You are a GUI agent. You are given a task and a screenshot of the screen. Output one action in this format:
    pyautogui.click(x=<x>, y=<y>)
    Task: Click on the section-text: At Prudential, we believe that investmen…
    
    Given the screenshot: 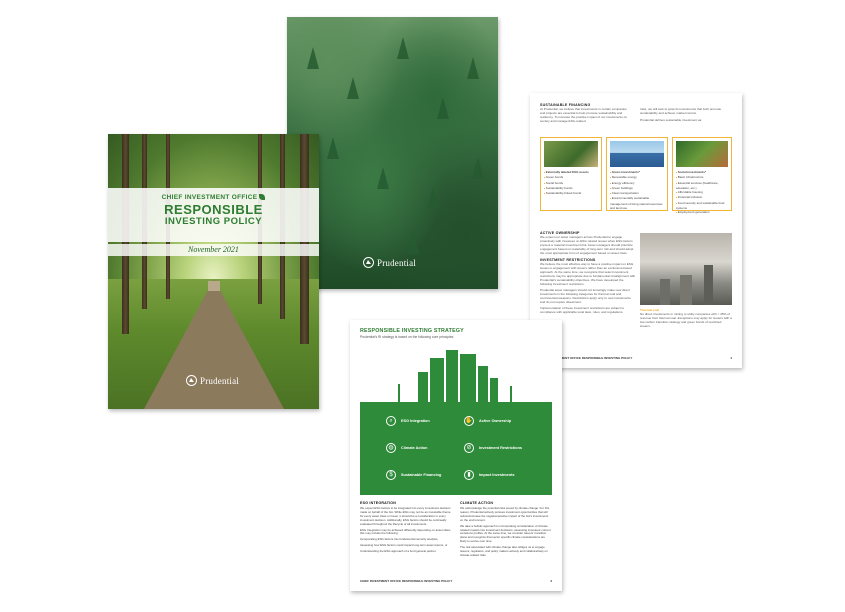 What is the action you would take?
    pyautogui.click(x=584, y=115)
    